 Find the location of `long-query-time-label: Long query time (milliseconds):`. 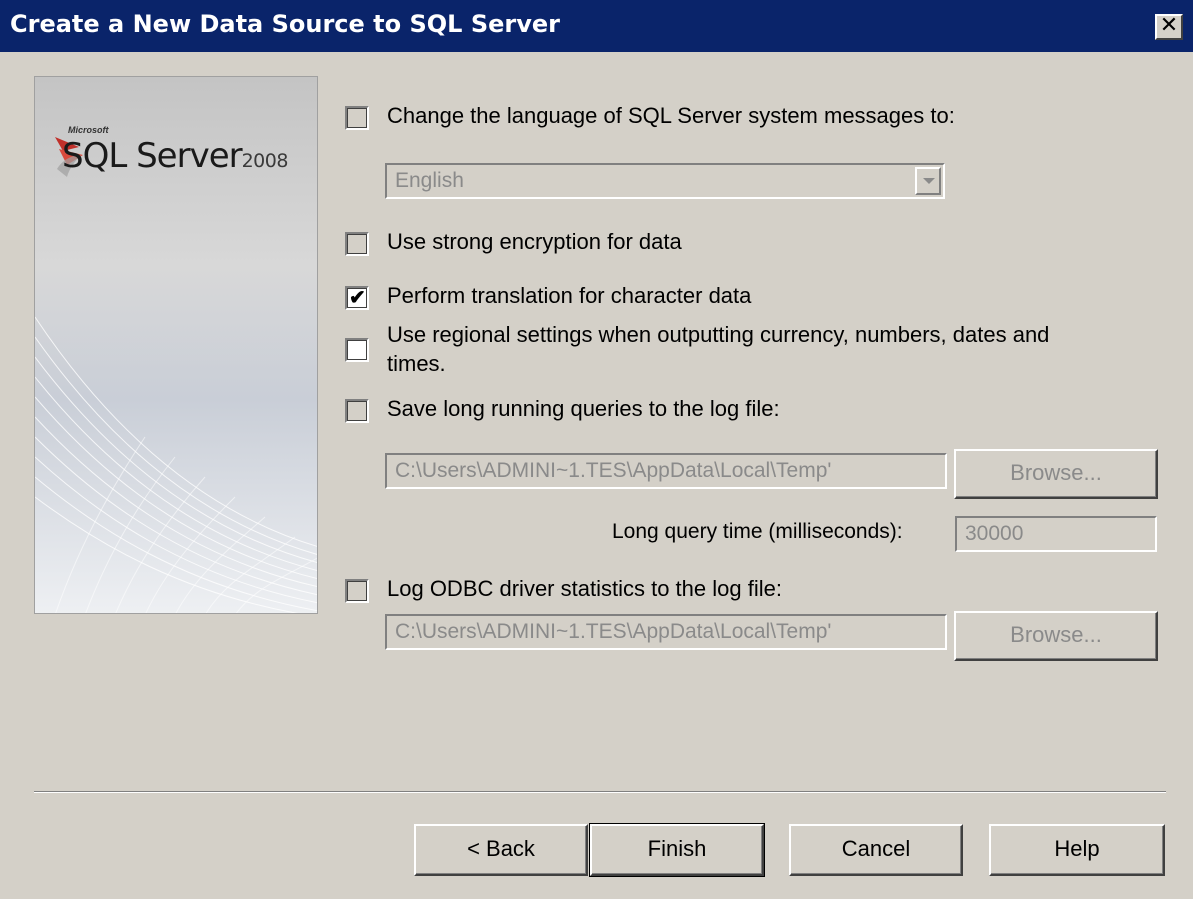

long-query-time-label: Long query time (milliseconds): is located at coordinates (757, 531).